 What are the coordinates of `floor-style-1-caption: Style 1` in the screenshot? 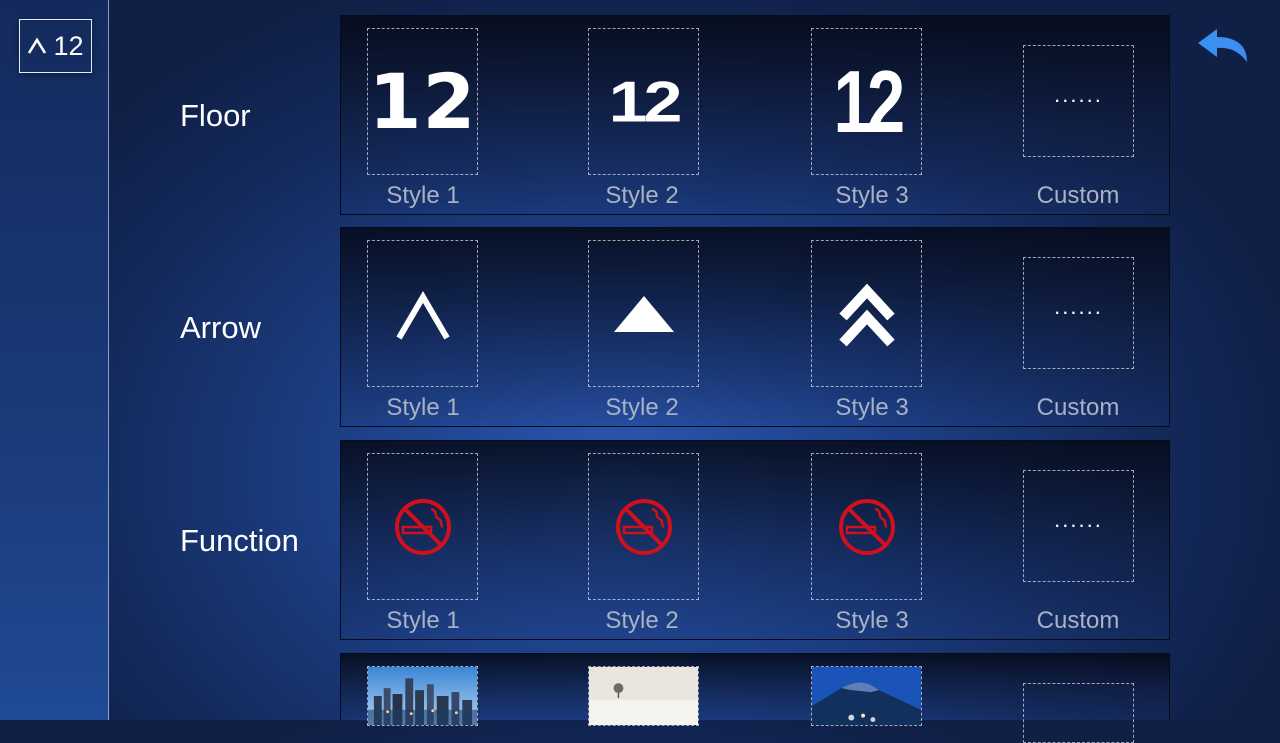 It's located at (423, 195).